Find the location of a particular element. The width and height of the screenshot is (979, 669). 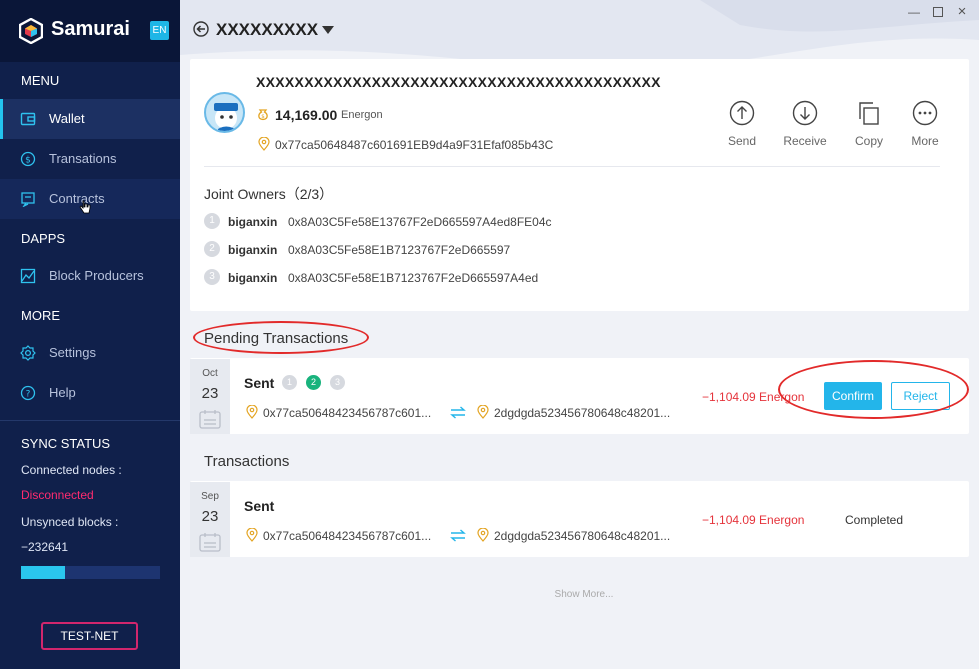

sync-progress-fill is located at coordinates (43, 572).